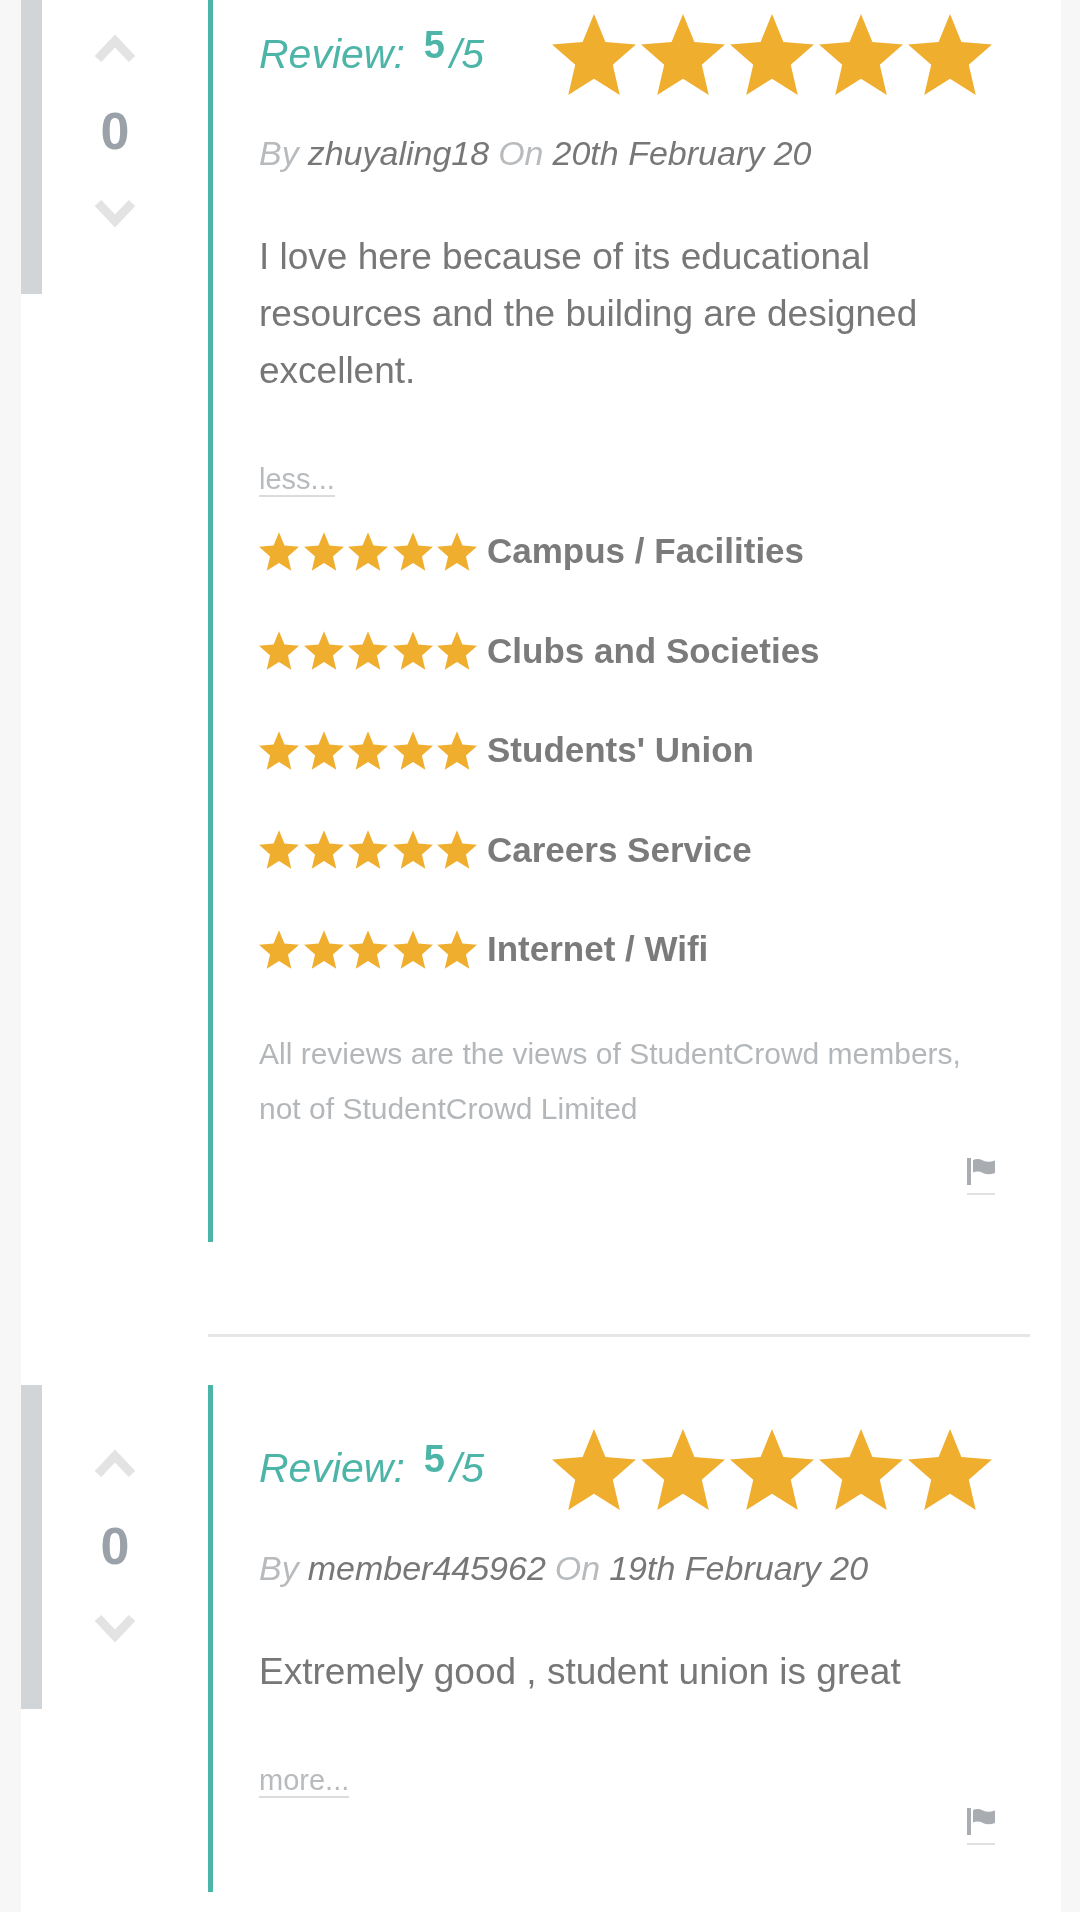 This screenshot has width=1080, height=1912. What do you see at coordinates (619, 849) in the screenshot?
I see `category-label: Careers Service` at bounding box center [619, 849].